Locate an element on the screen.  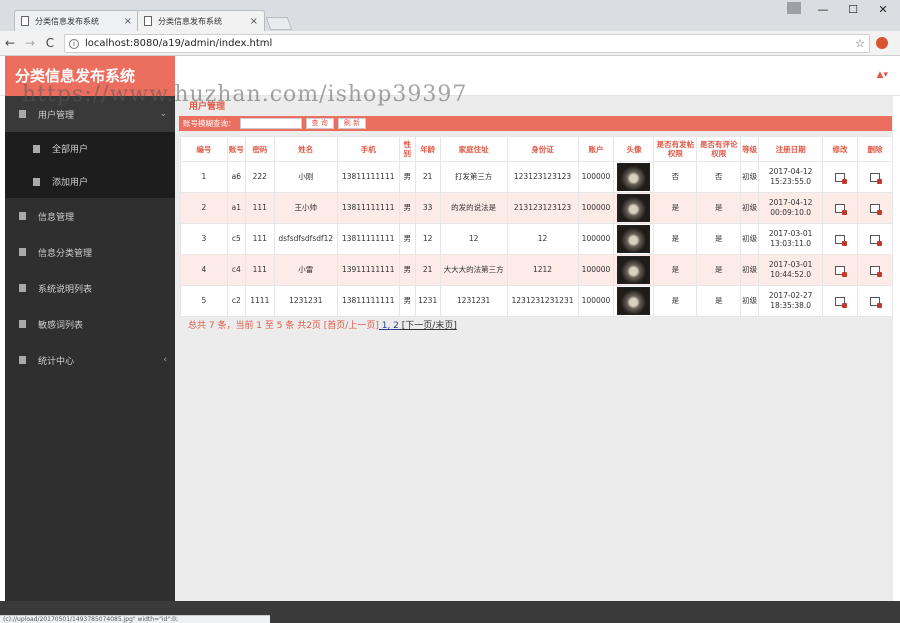
cell-name: 1231231 is located at coordinates (305, 301).